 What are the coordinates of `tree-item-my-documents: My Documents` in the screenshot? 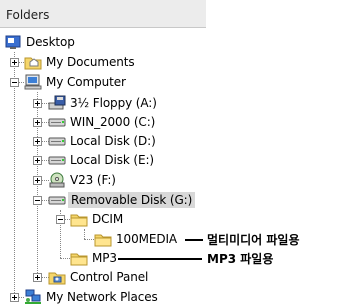 It's located at (79, 62).